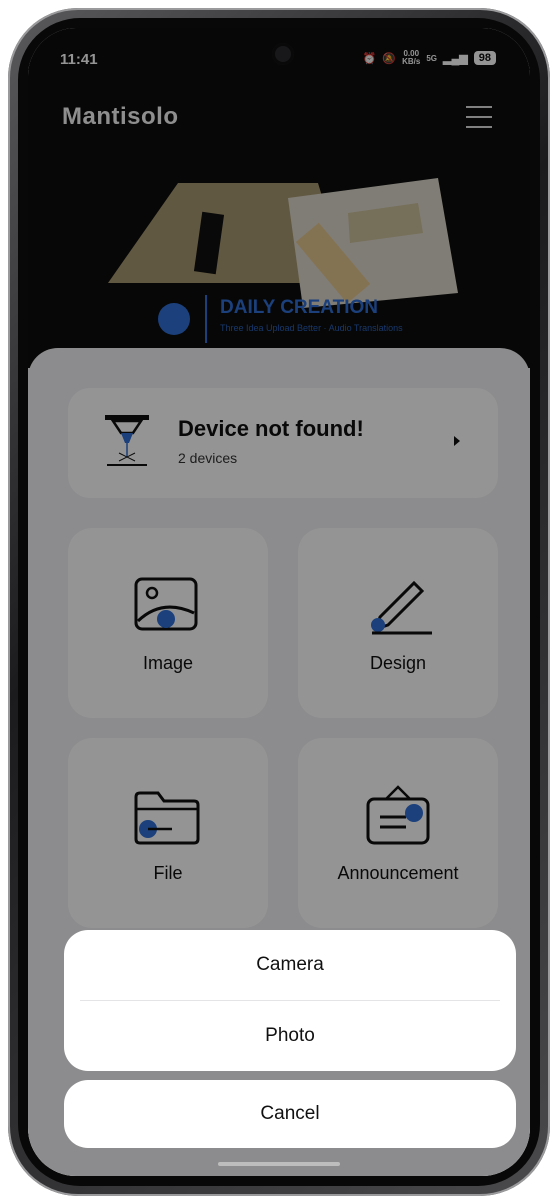 Image resolution: width=559 pixels, height=1203 pixels. What do you see at coordinates (279, 1164) in the screenshot?
I see `home-indicator` at bounding box center [279, 1164].